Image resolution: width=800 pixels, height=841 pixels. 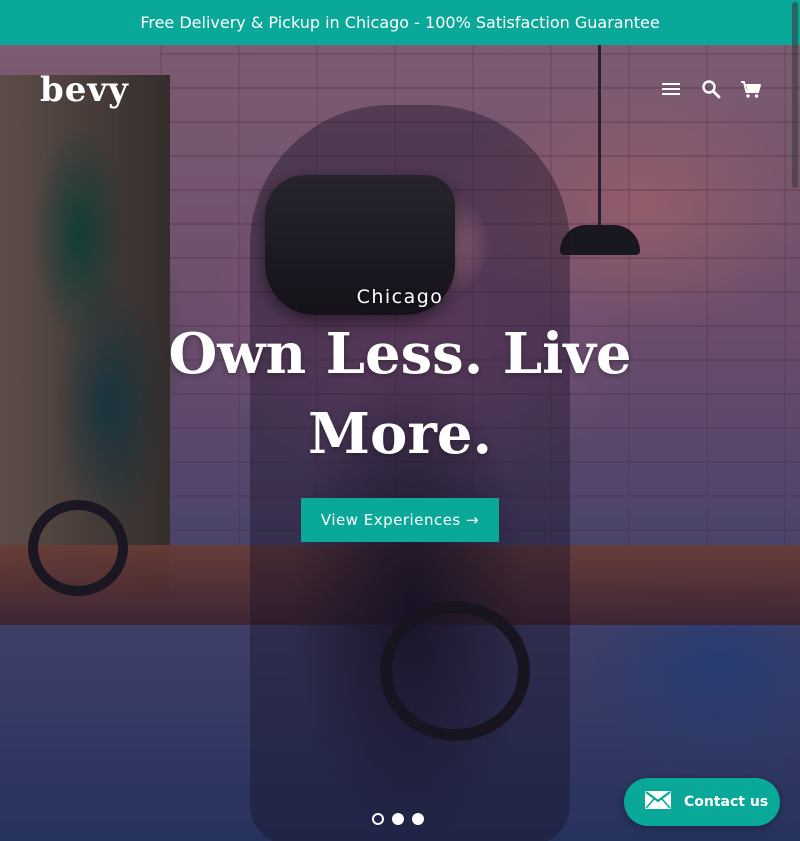 I want to click on view-experiences-button: View Experiences →, so click(x=400, y=520).